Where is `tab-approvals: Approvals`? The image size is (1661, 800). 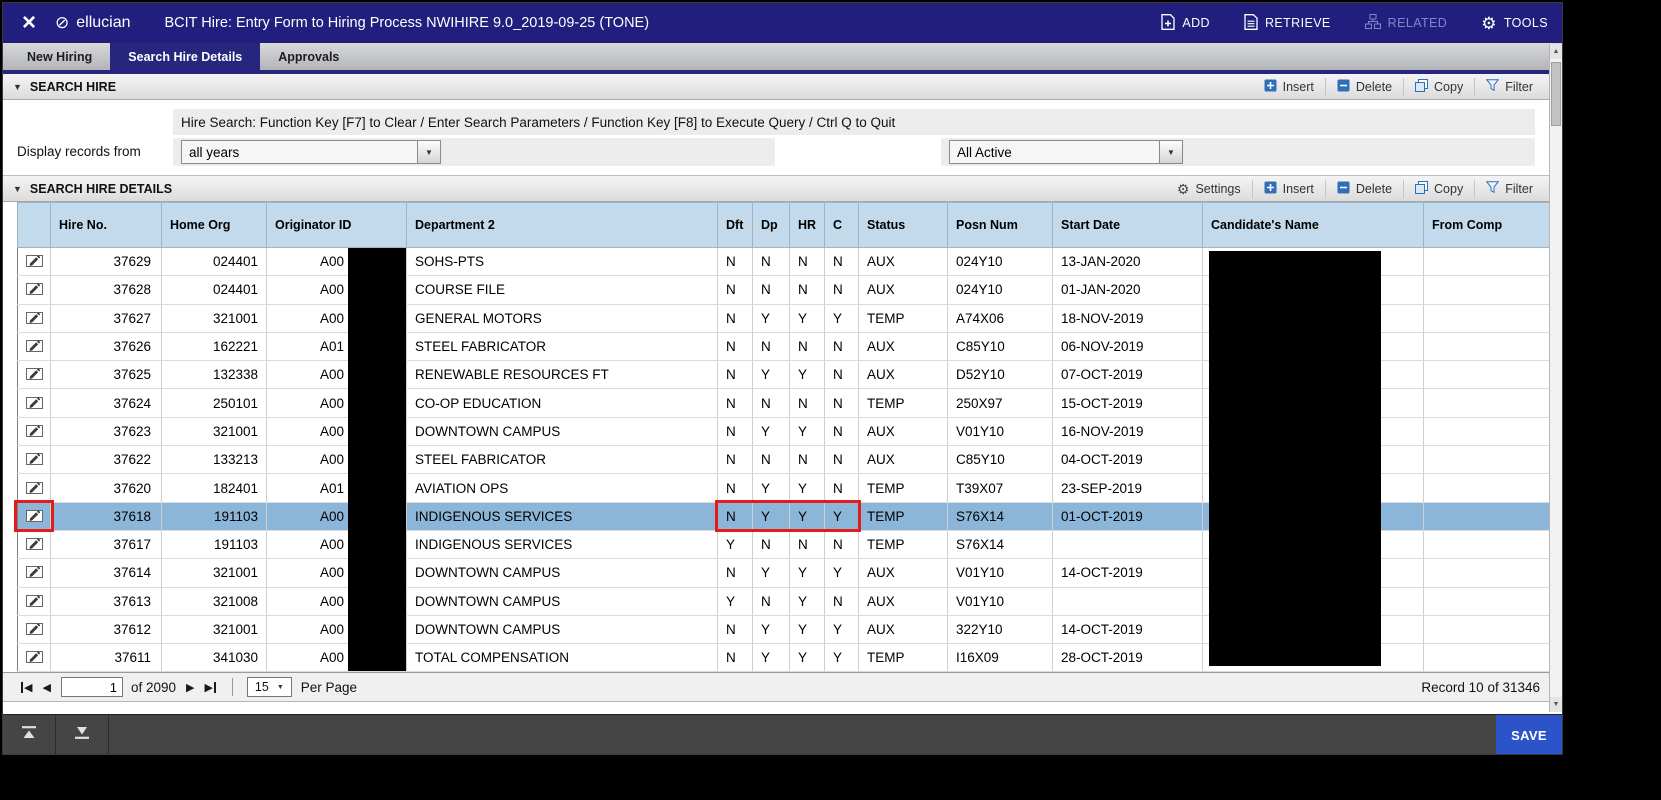
tab-approvals: Approvals is located at coordinates (308, 56).